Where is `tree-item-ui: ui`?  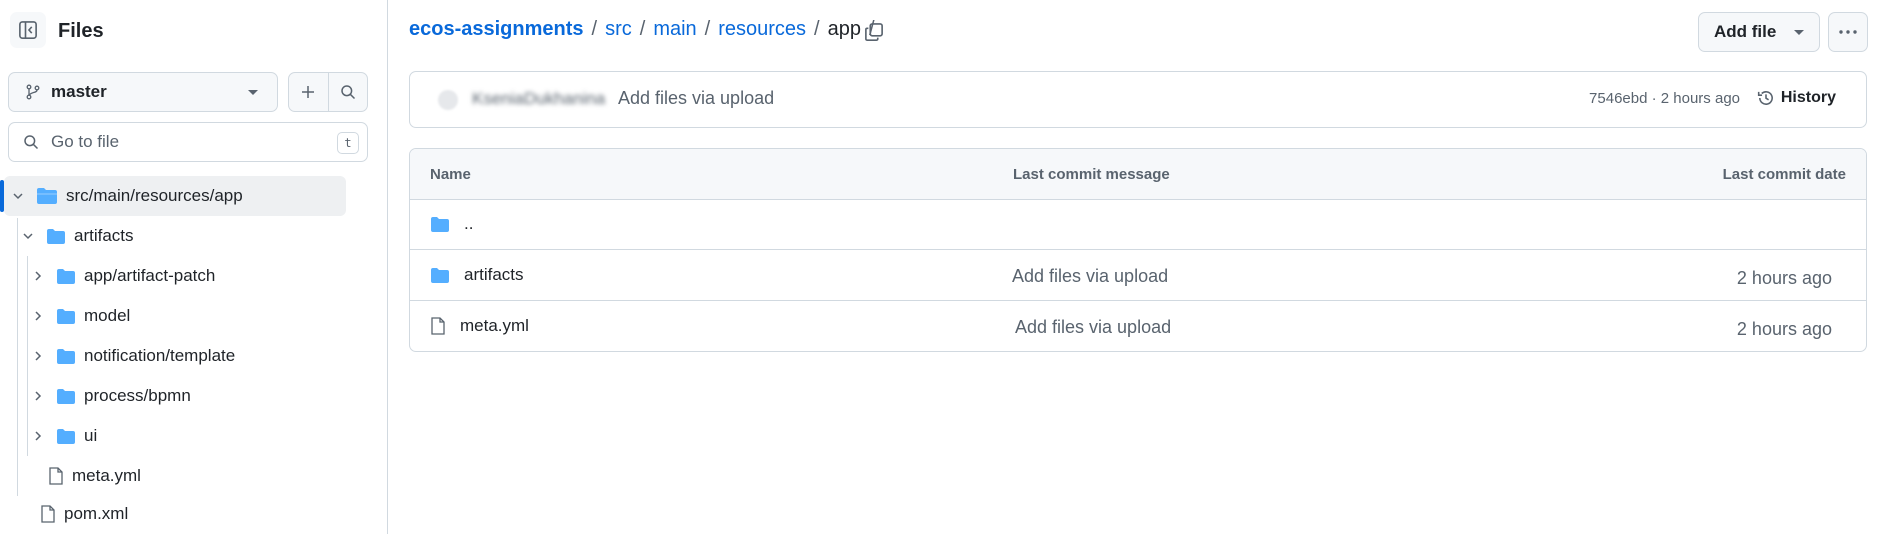
tree-item-ui: ui is located at coordinates (63, 436).